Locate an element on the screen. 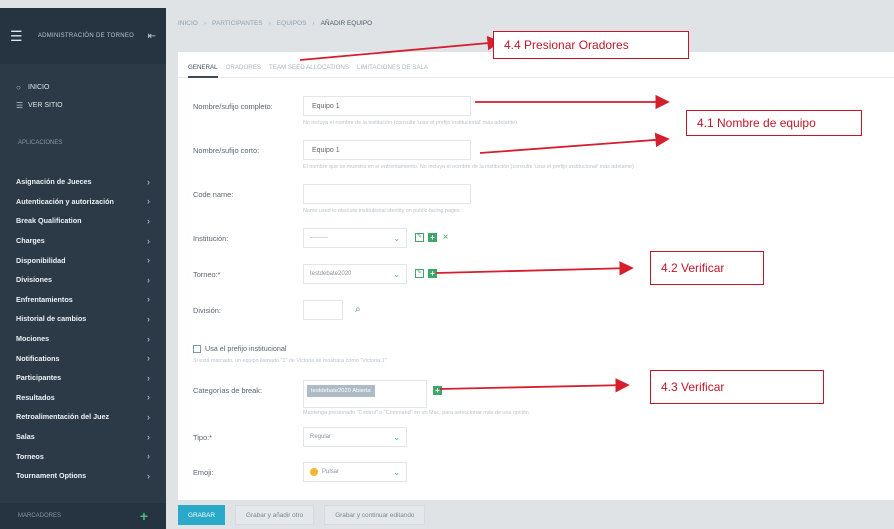 The width and height of the screenshot is (894, 529). tournament-label: Torneo:* is located at coordinates (207, 274).